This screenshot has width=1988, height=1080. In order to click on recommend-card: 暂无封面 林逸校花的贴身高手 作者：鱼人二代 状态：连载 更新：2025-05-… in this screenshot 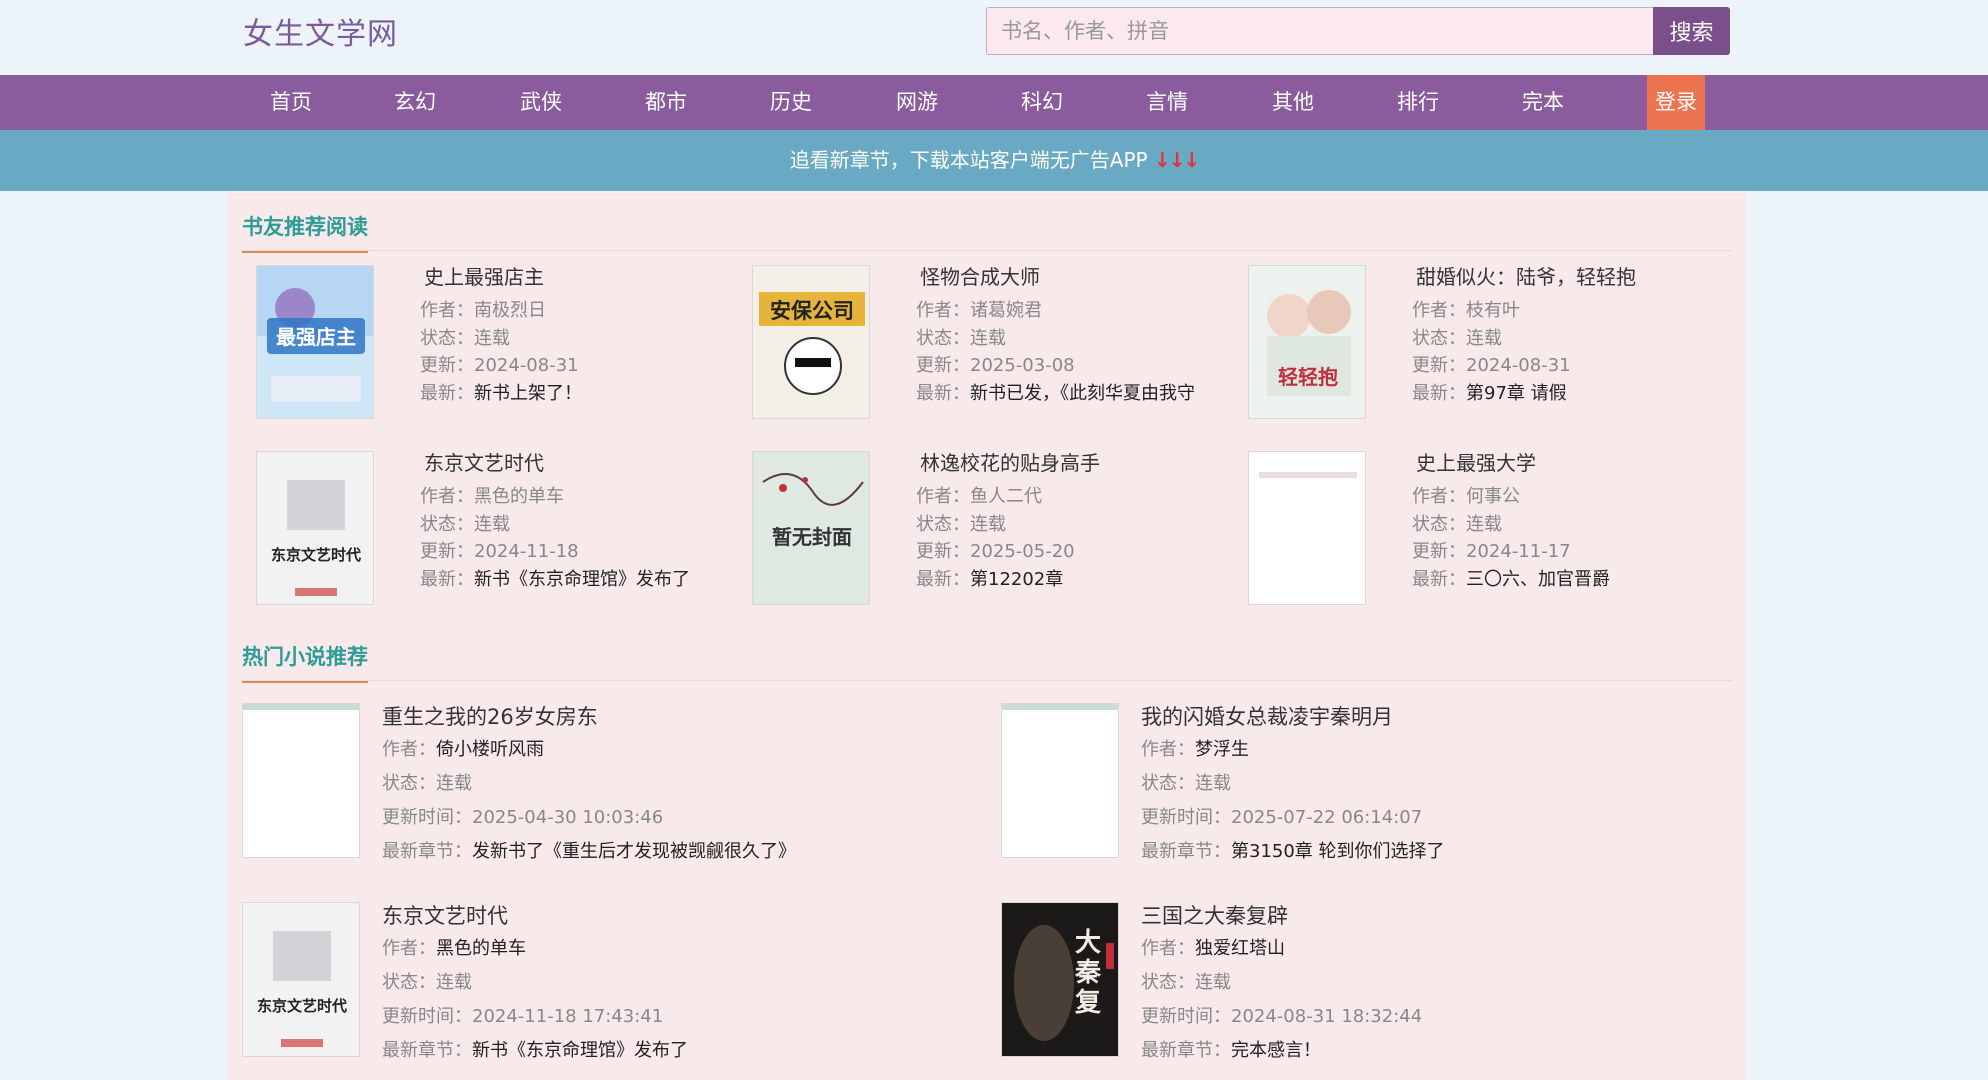, I will do `click(999, 531)`.